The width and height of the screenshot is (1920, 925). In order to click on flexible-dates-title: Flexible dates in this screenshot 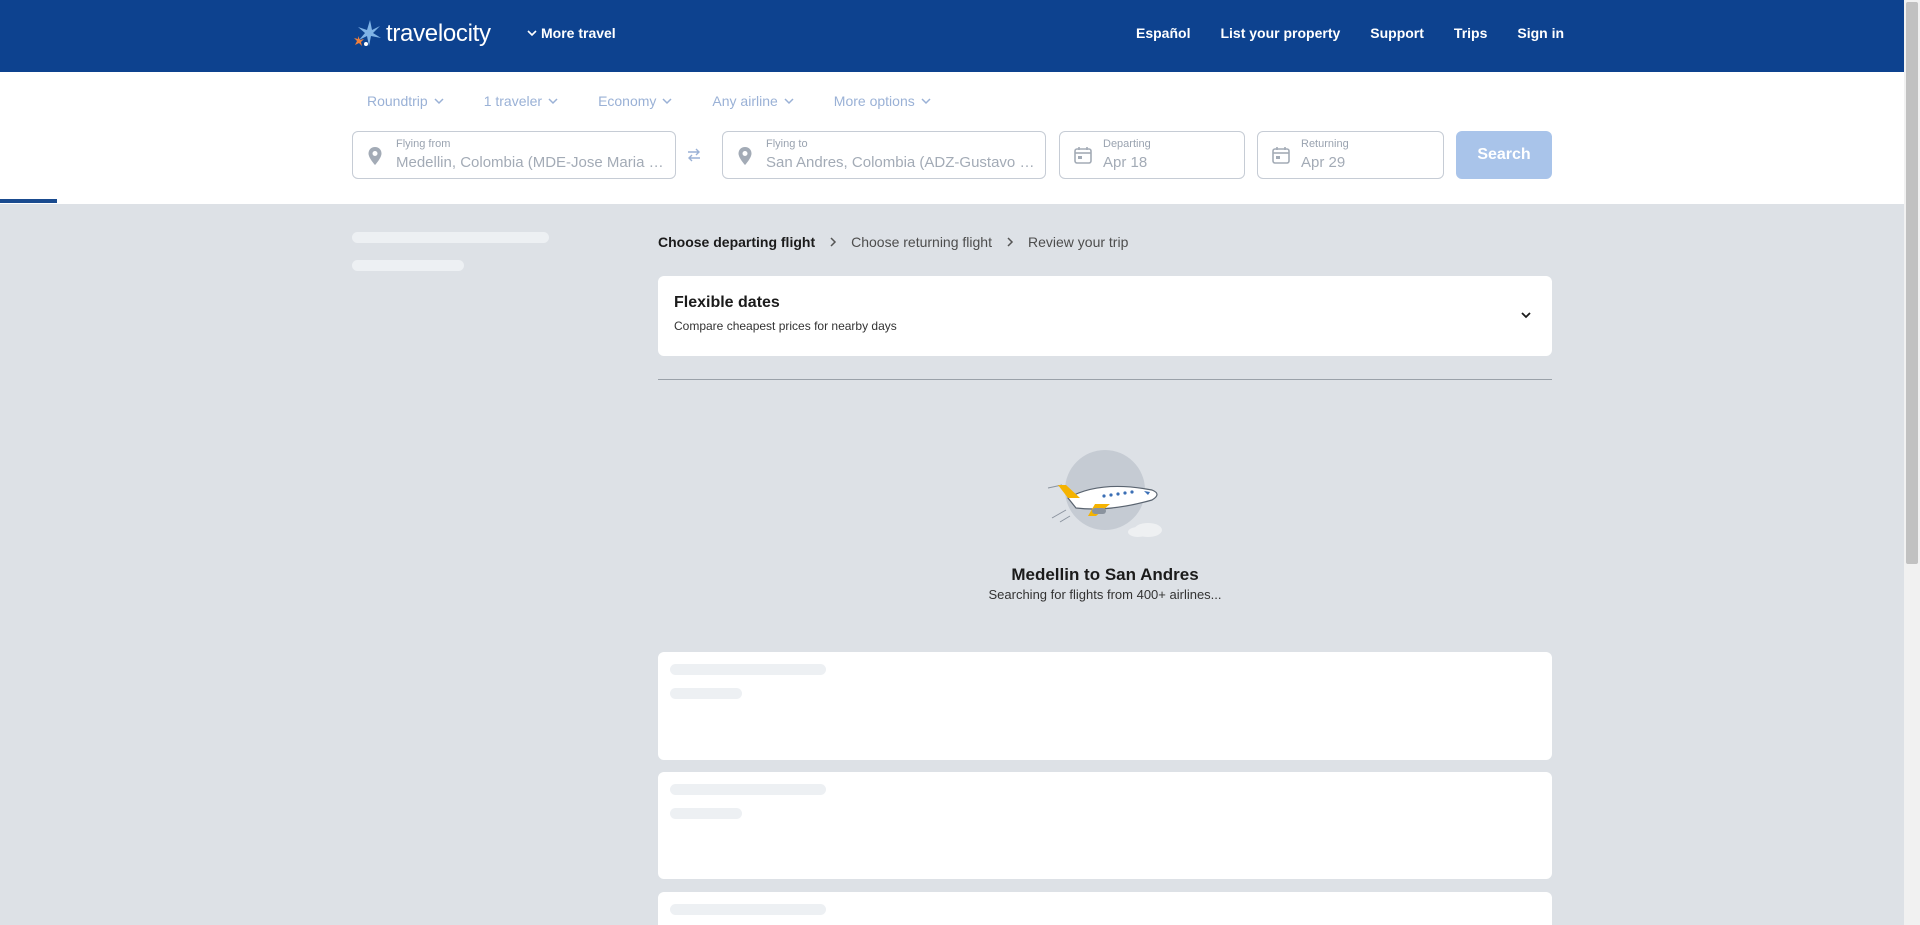, I will do `click(727, 302)`.